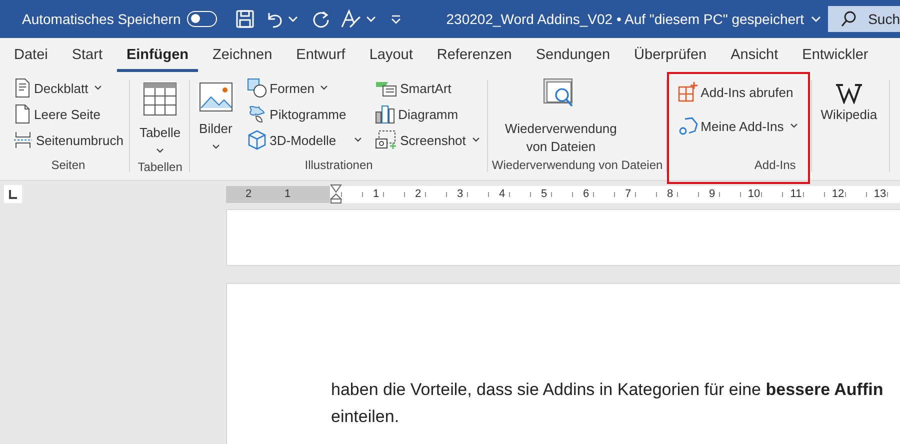 The image size is (900, 444). What do you see at coordinates (385, 114) in the screenshot?
I see `bar-chart-icon` at bounding box center [385, 114].